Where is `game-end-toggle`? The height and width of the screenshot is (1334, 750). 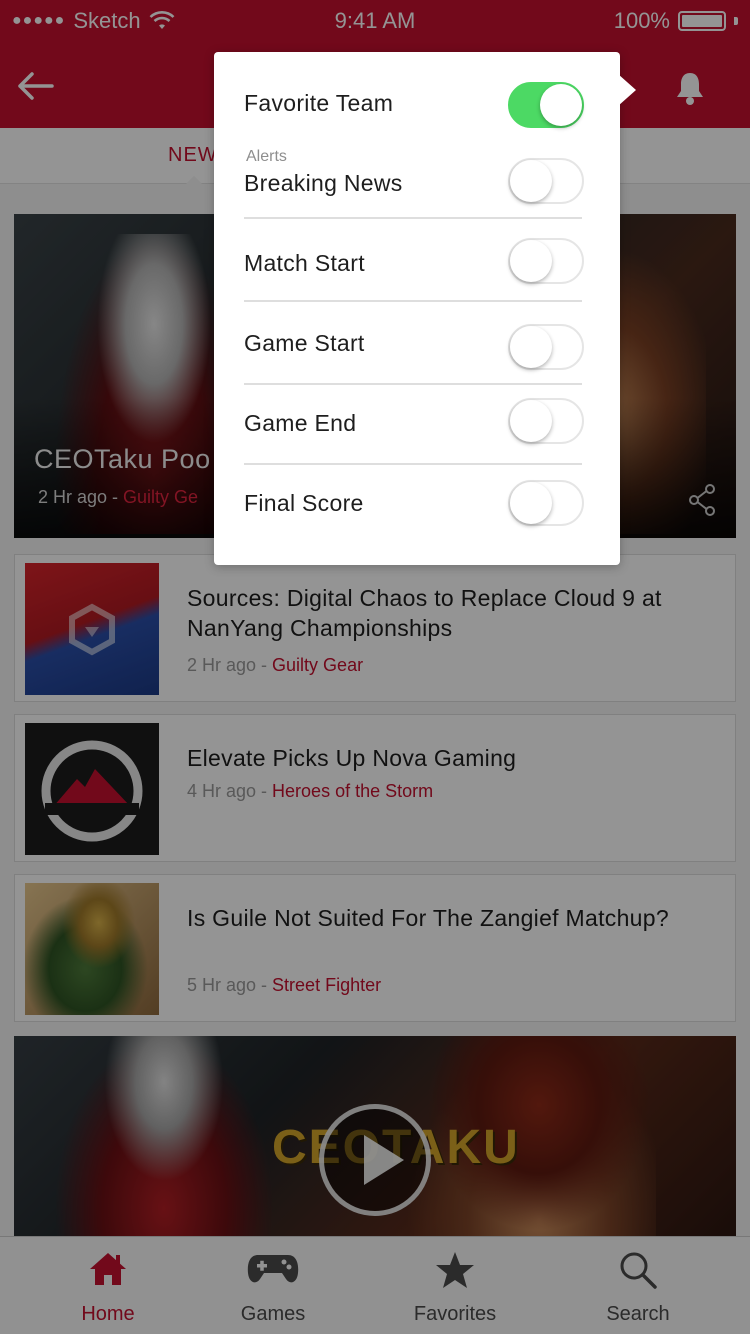 game-end-toggle is located at coordinates (546, 421).